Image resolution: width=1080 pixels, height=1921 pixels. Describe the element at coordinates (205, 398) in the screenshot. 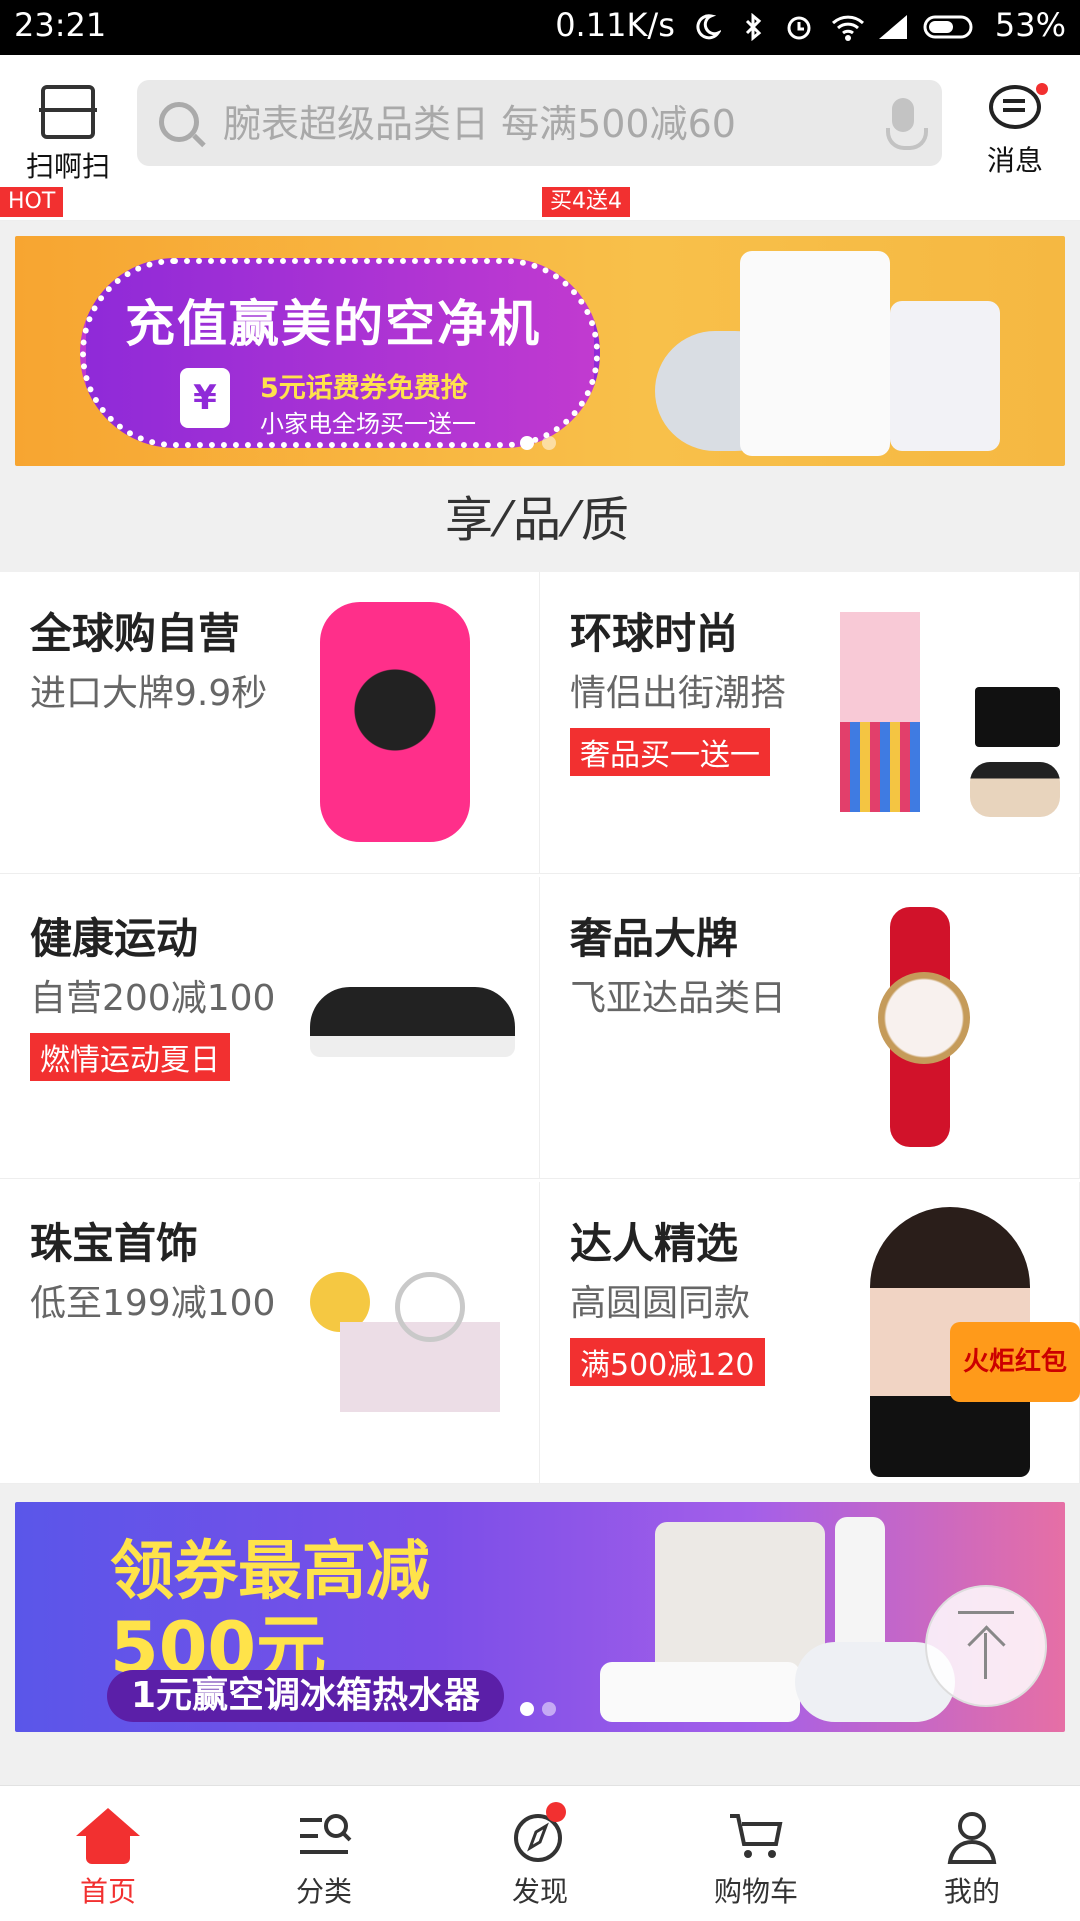

I see `phone-coupon-icon: ¥` at that location.